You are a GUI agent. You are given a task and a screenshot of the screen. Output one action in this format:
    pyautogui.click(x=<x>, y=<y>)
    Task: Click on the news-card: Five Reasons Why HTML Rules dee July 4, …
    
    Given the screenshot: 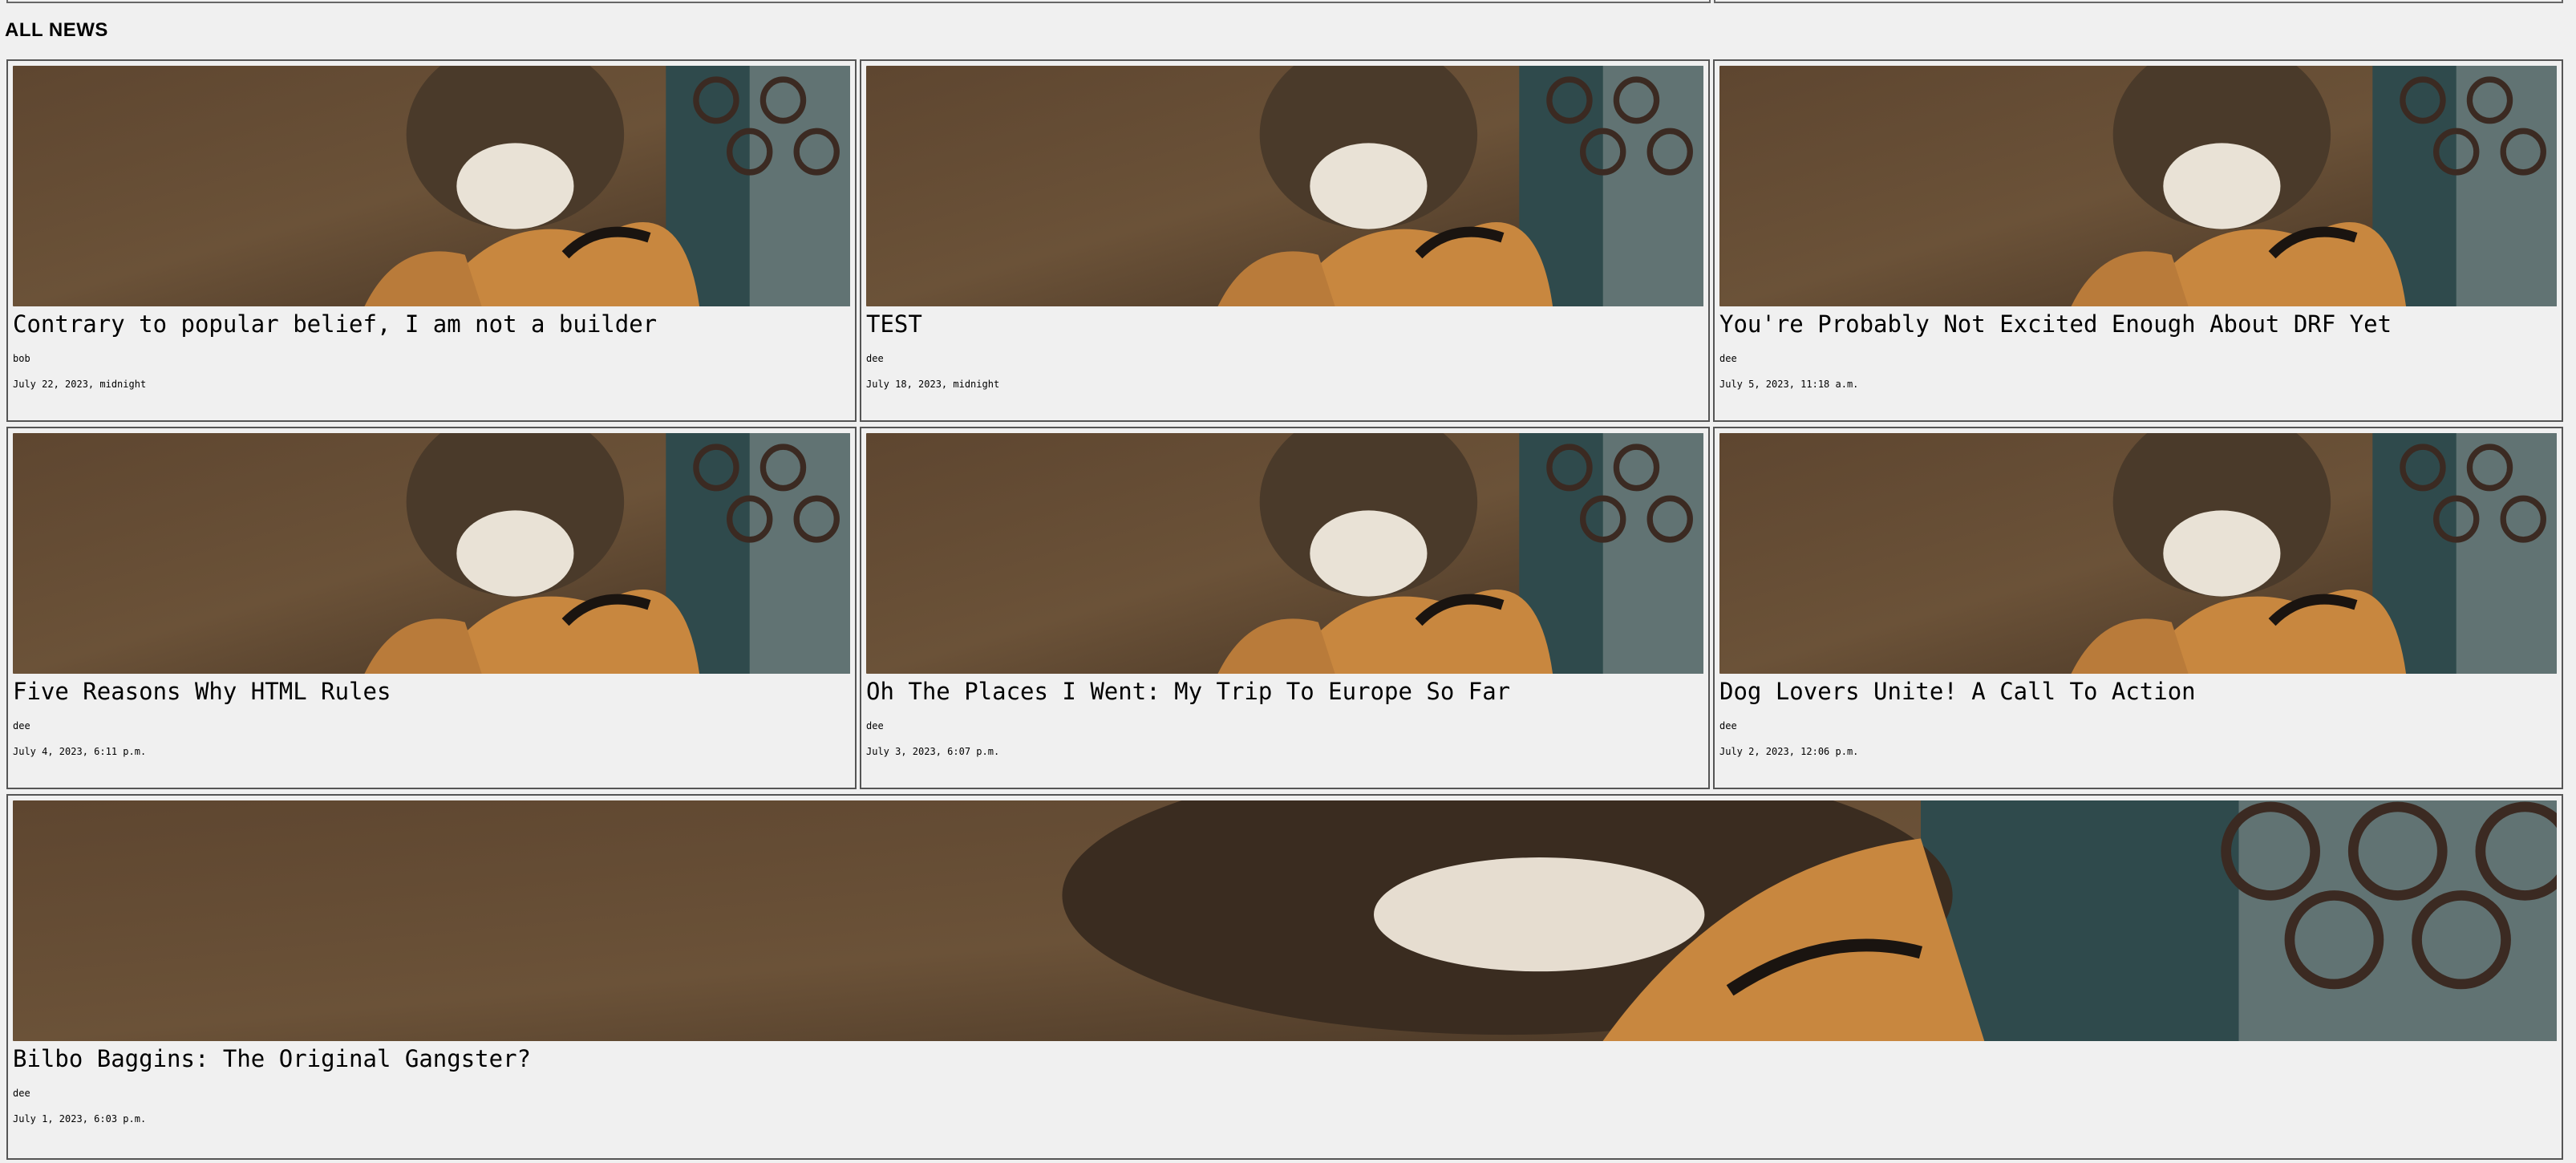 What is the action you would take?
    pyautogui.click(x=431, y=608)
    